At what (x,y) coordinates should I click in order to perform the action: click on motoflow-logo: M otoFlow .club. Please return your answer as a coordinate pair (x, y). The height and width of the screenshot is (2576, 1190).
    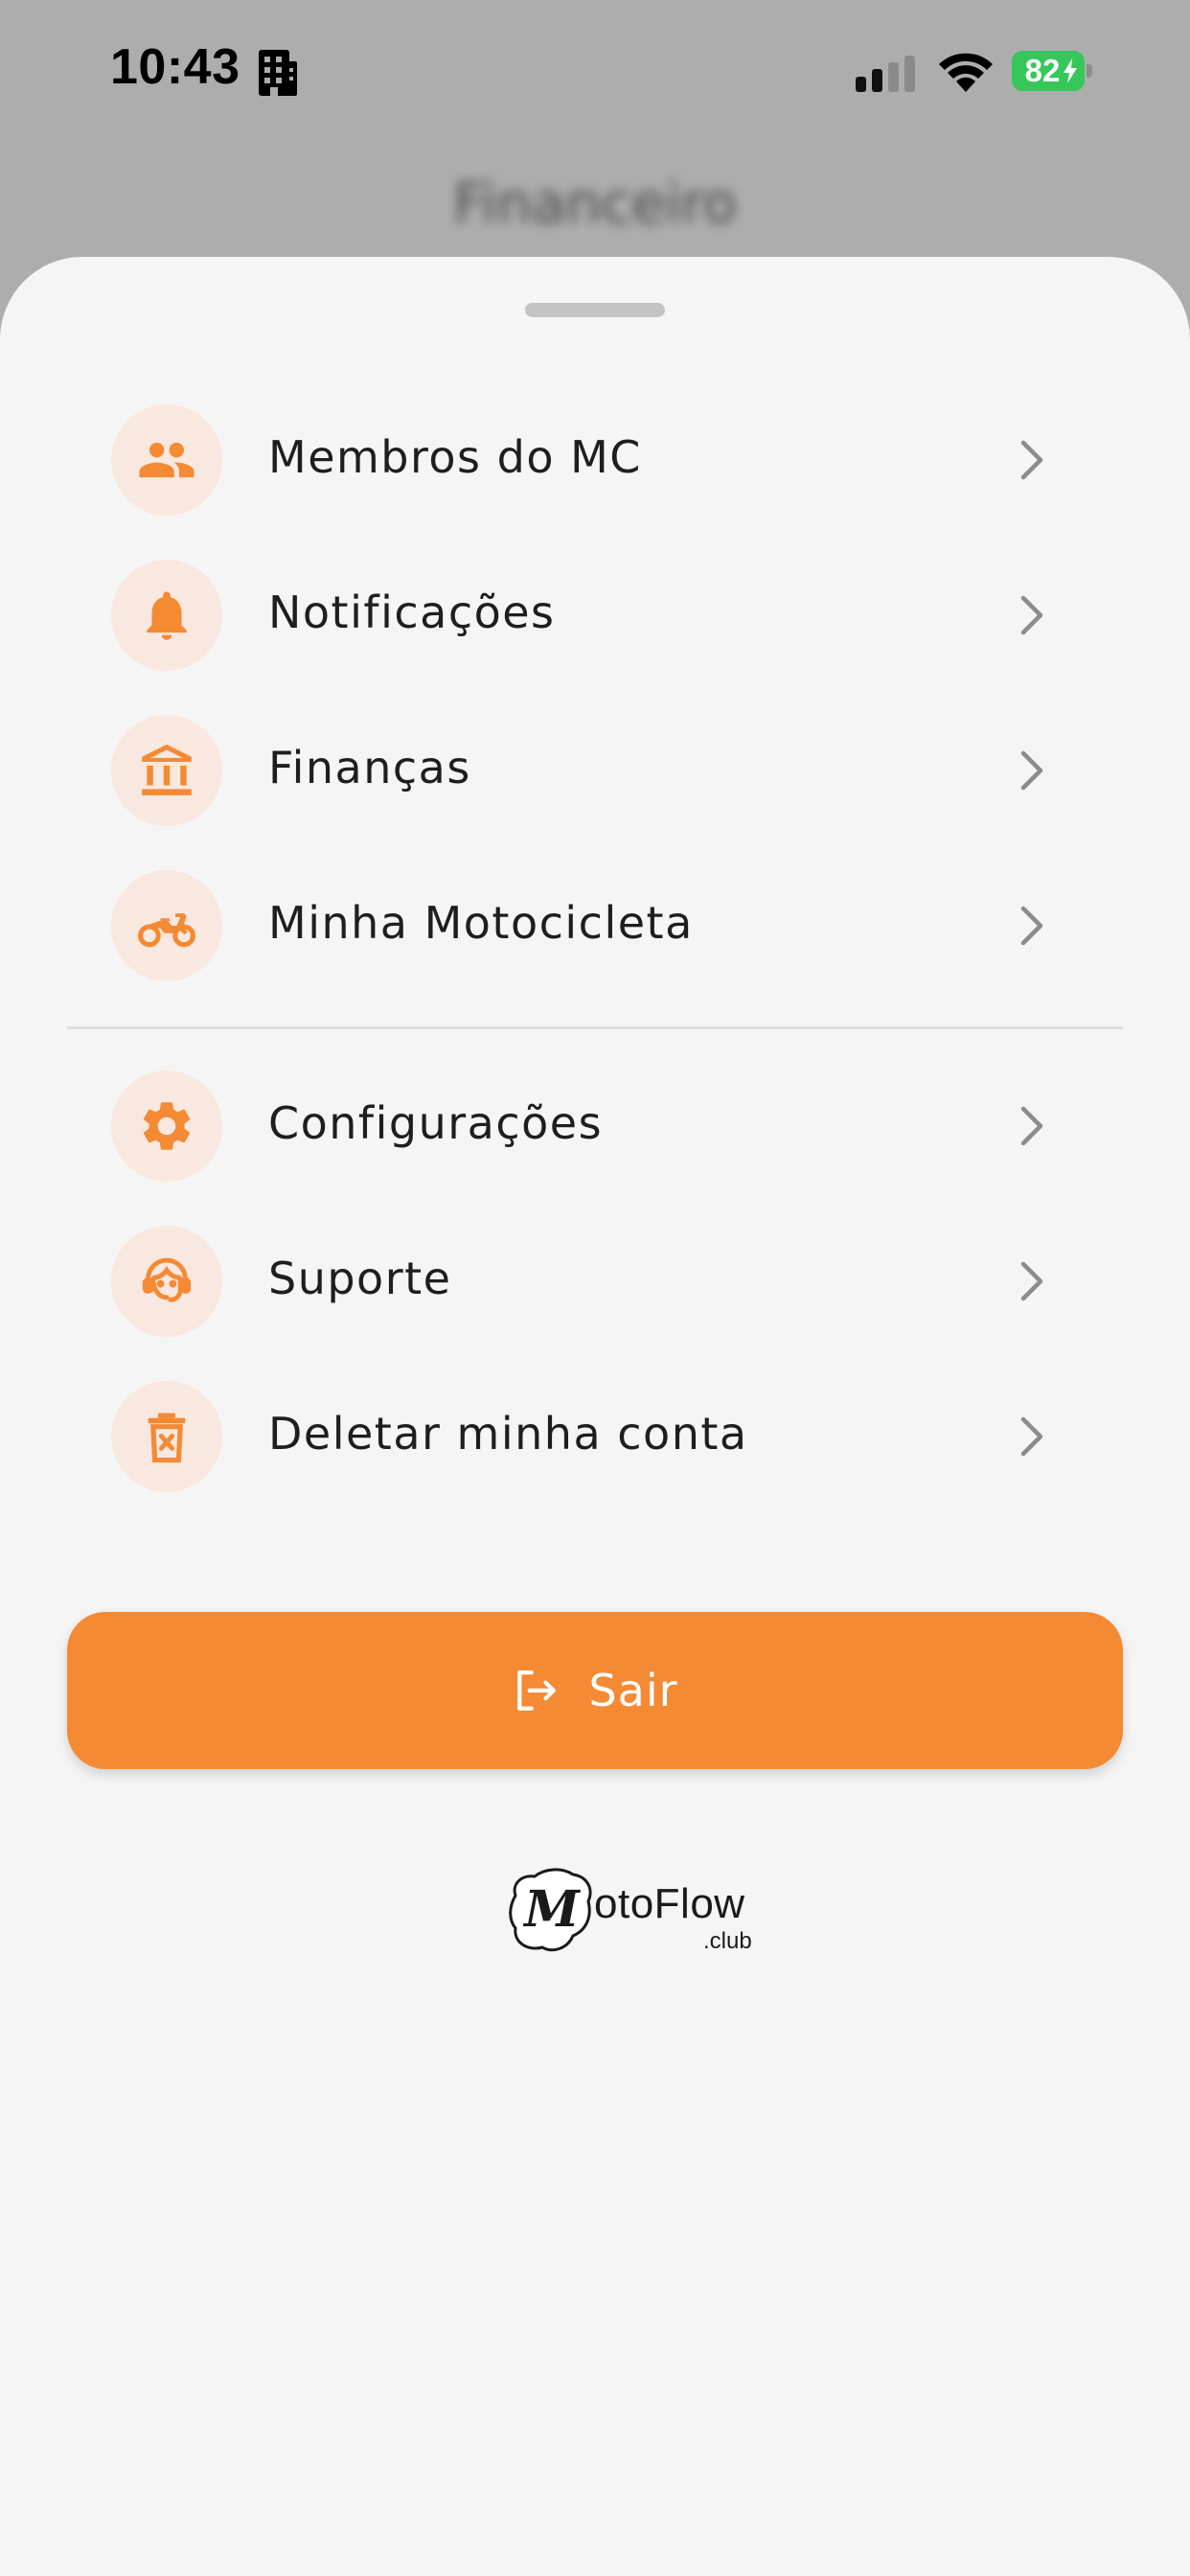
    Looking at the image, I should click on (635, 1915).